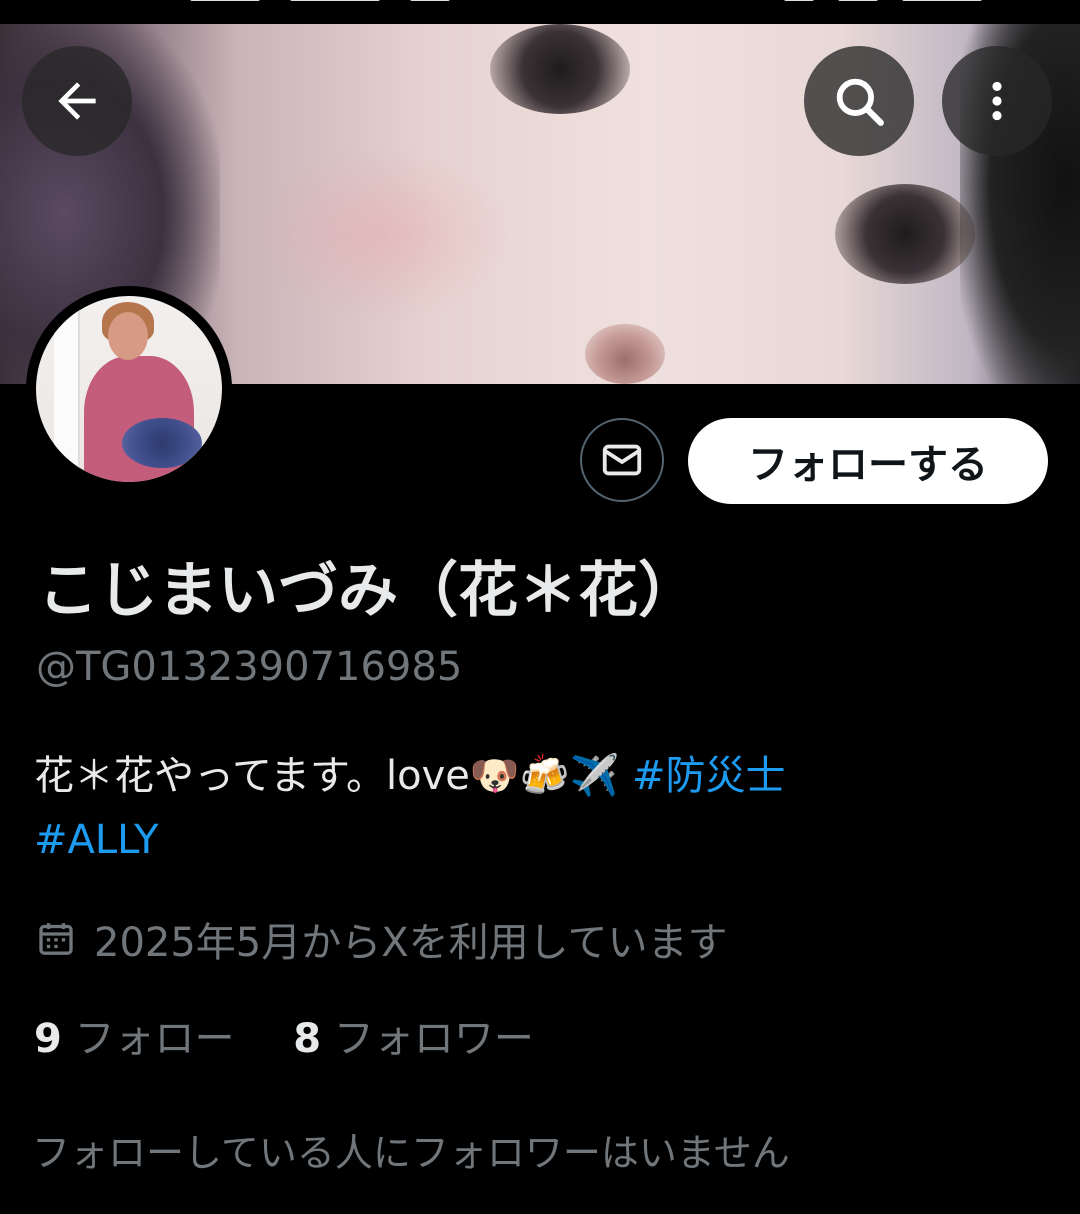  What do you see at coordinates (411, 1153) in the screenshot?
I see `mutual-followers-notice: フォローしている人にフォロワーはいません` at bounding box center [411, 1153].